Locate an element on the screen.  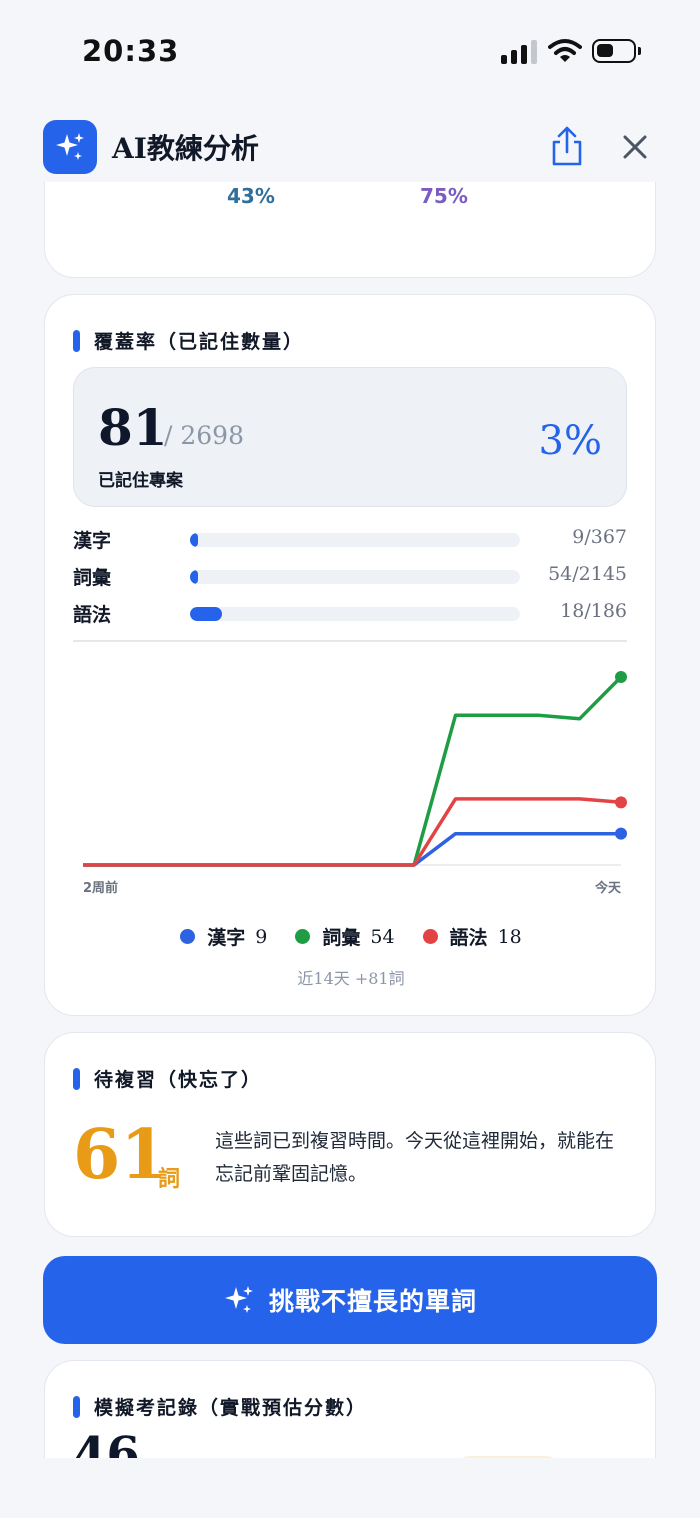
x-axis-start-label: 2周前 is located at coordinates (100, 888).